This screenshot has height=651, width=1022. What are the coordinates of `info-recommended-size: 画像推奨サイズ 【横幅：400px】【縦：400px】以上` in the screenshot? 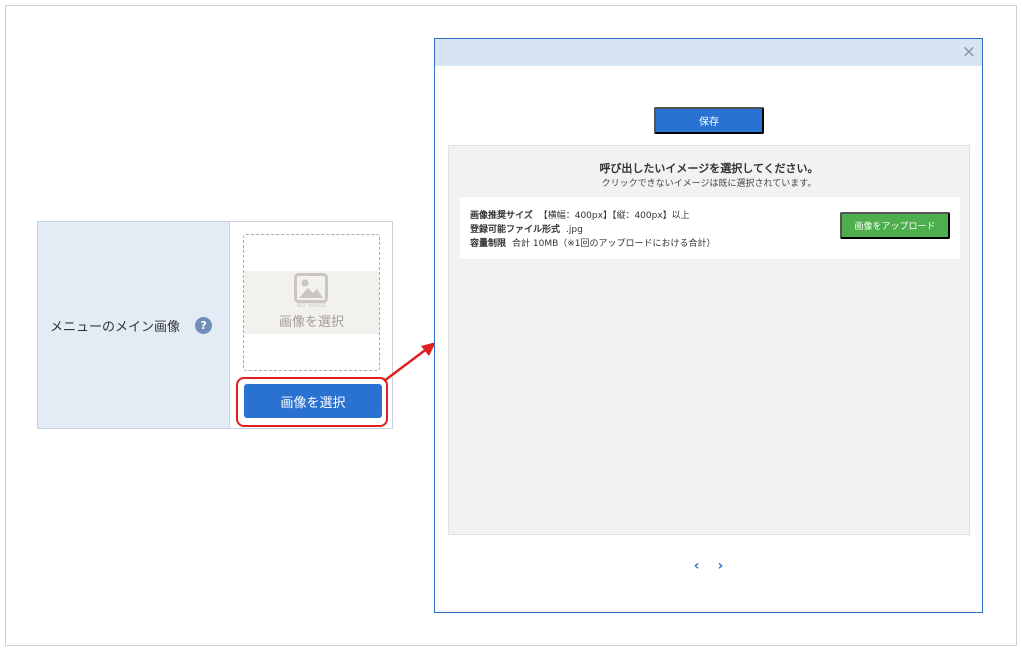 It's located at (580, 214).